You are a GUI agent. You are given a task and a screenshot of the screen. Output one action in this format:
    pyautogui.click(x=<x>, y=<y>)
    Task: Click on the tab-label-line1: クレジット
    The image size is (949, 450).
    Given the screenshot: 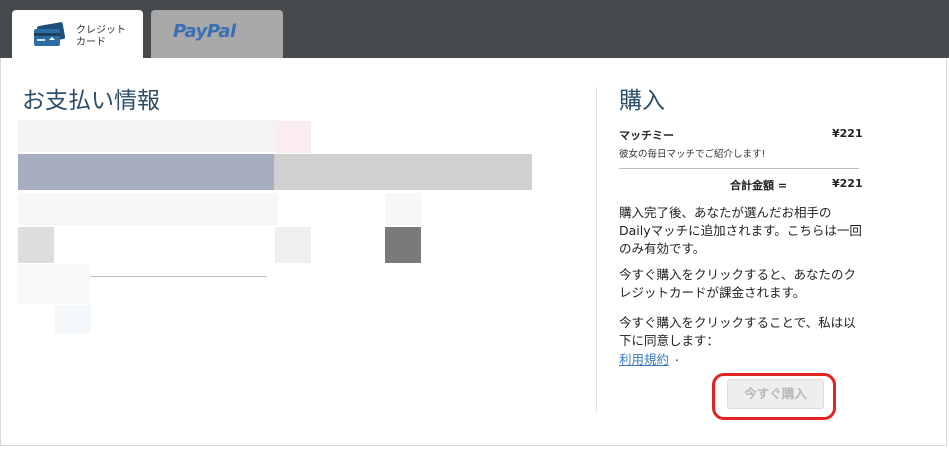 What is the action you would take?
    pyautogui.click(x=101, y=30)
    